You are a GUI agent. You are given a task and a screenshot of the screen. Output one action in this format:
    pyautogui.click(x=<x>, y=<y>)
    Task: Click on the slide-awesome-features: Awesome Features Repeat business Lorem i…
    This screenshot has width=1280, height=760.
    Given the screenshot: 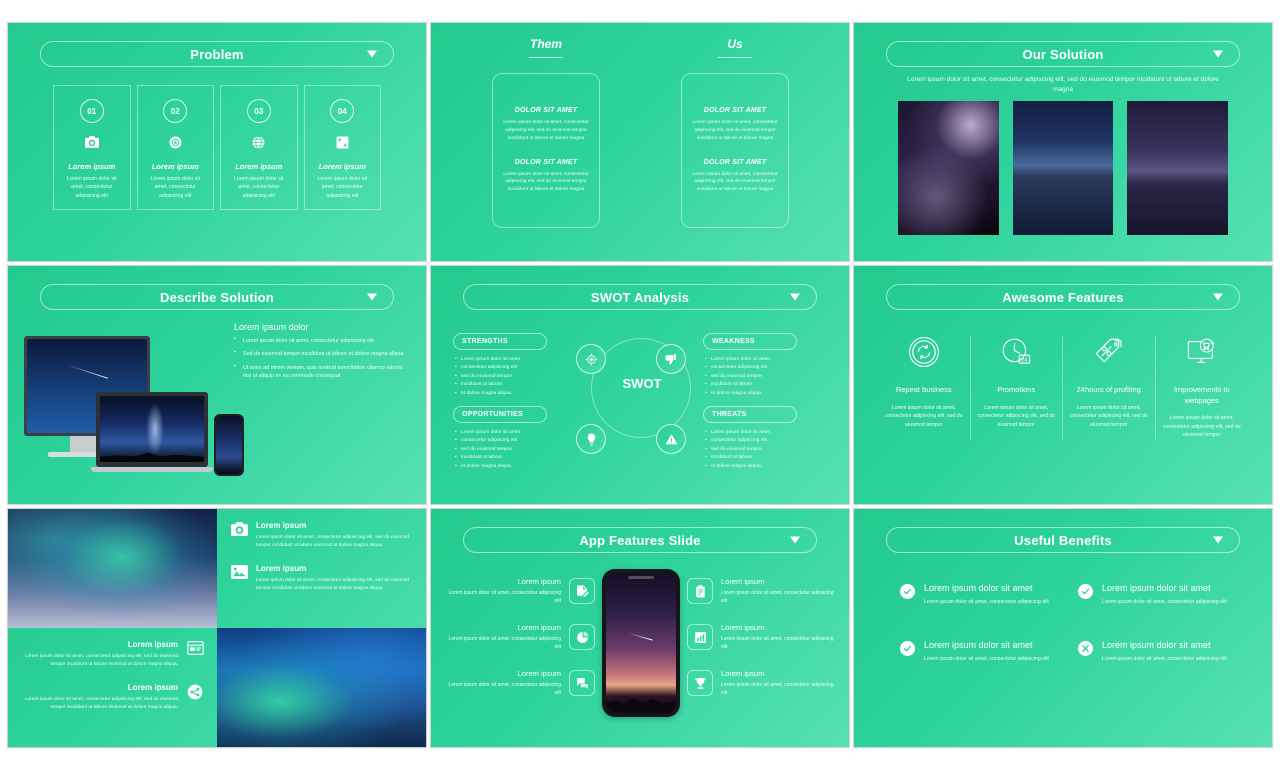 What is the action you would take?
    pyautogui.click(x=1063, y=385)
    